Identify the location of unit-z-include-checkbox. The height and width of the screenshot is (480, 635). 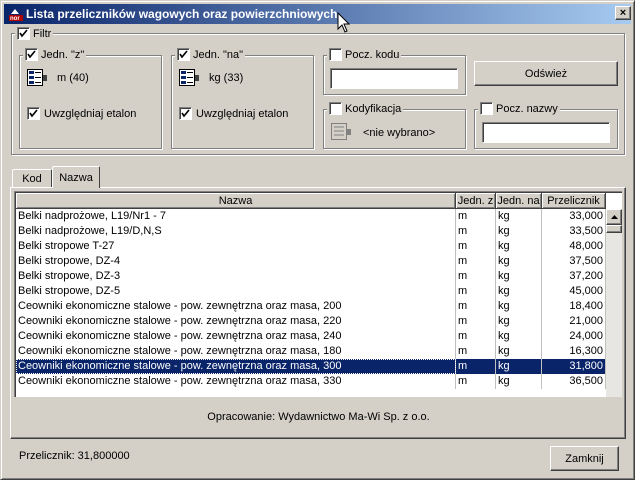
(33, 113).